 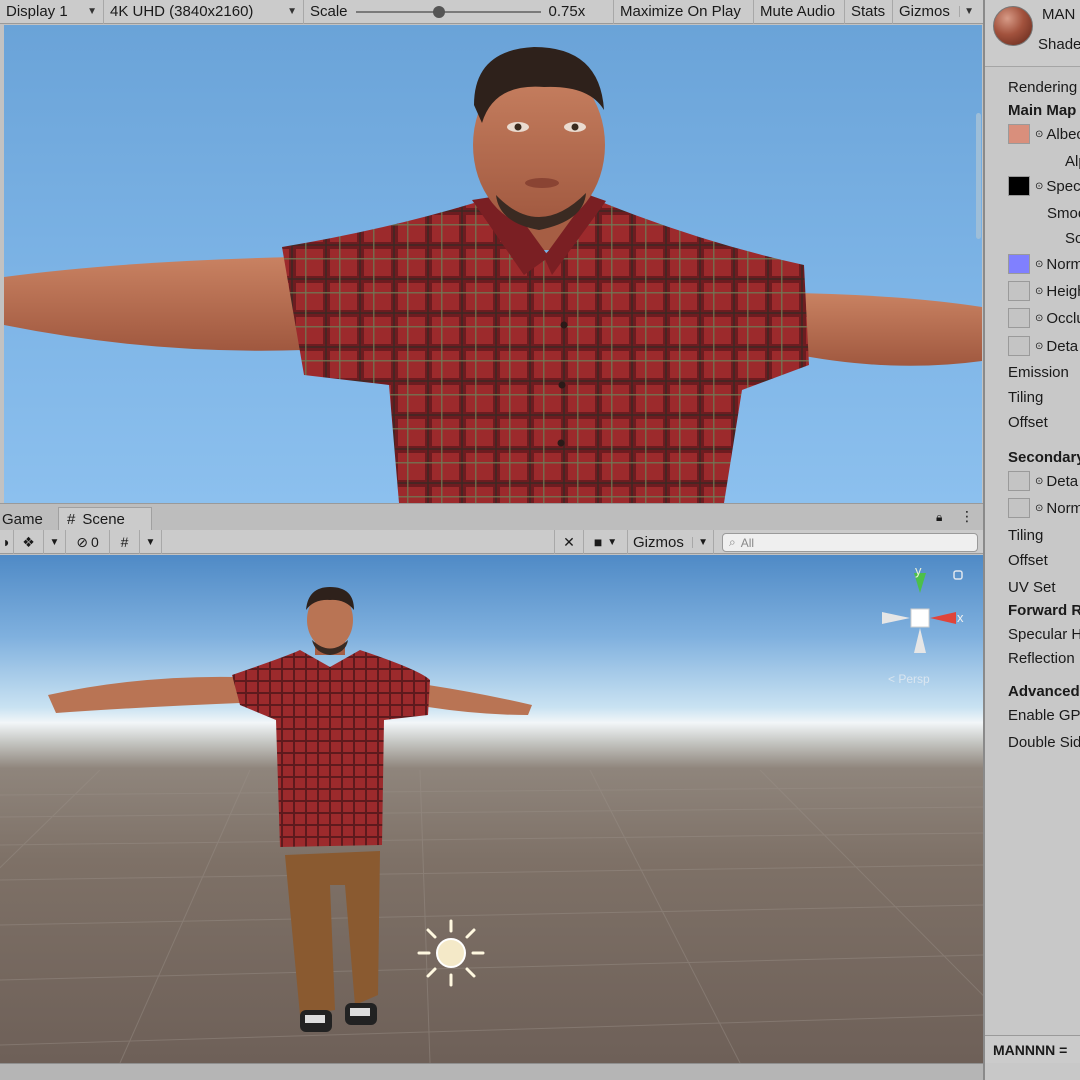 What do you see at coordinates (1044, 610) in the screenshot?
I see `forward-rendering-heading: Forward R` at bounding box center [1044, 610].